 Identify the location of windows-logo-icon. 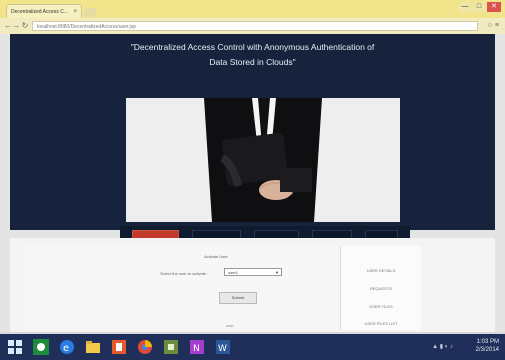
(15, 347).